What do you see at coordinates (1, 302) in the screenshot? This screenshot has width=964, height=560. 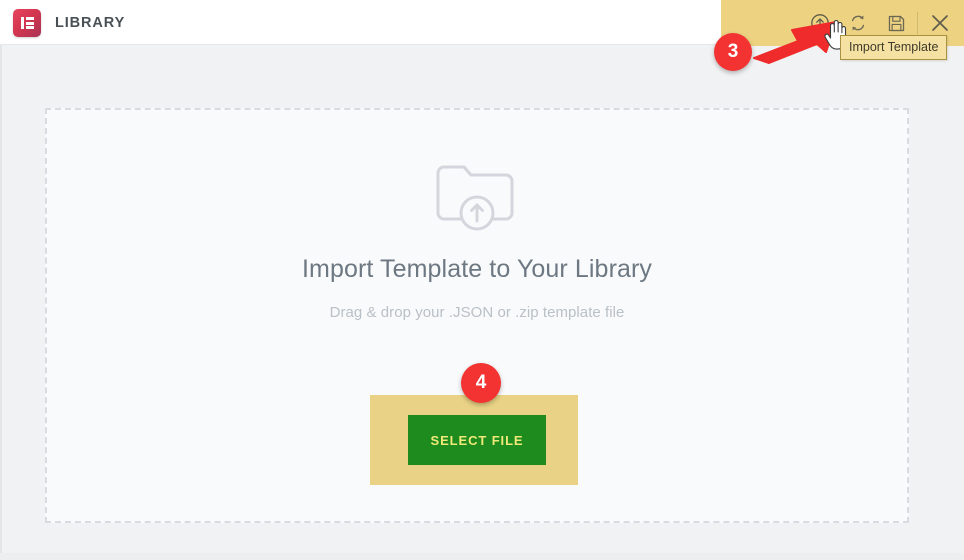 I see `window-left-edge` at bounding box center [1, 302].